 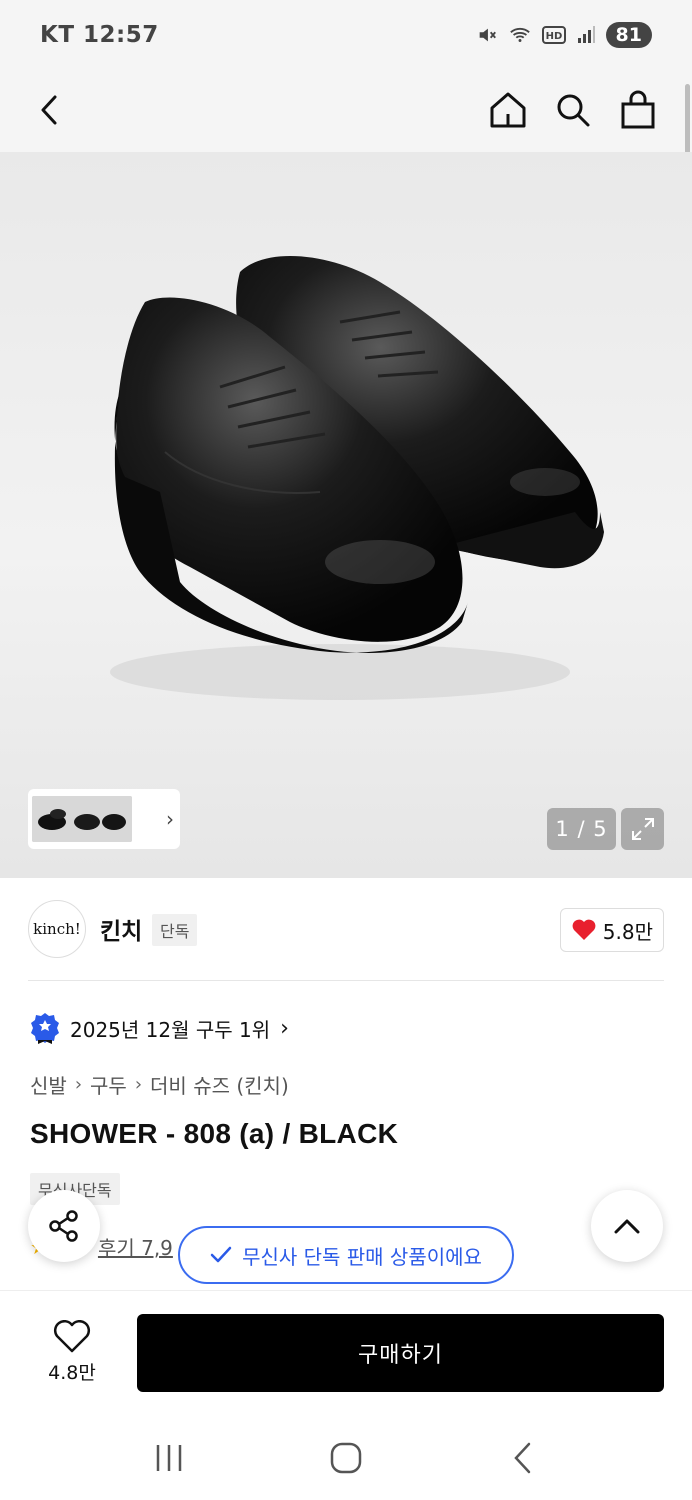 What do you see at coordinates (628, 35) in the screenshot?
I see `battery-badge: 81` at bounding box center [628, 35].